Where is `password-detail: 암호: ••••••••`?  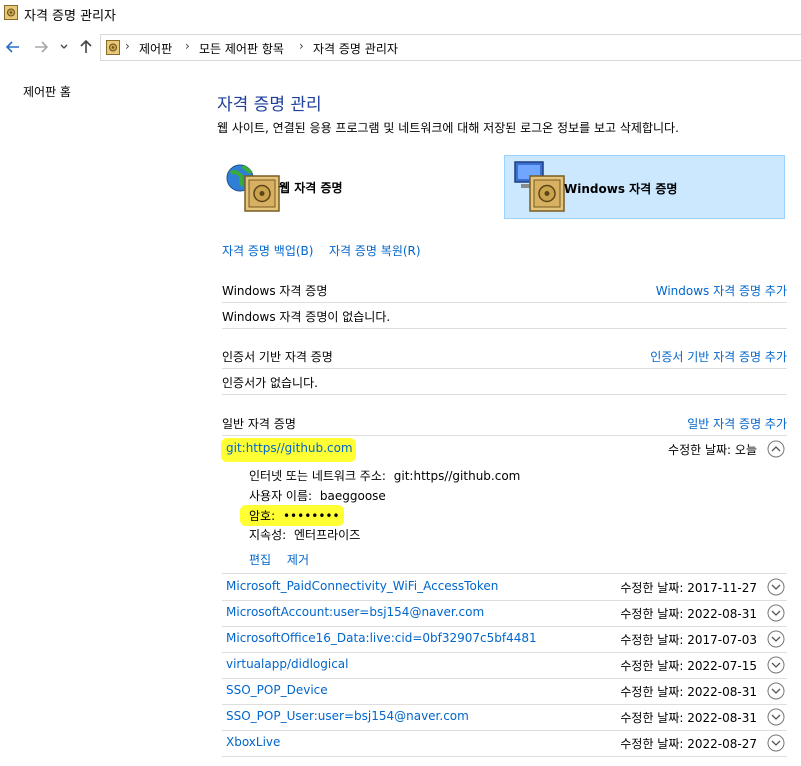
password-detail: 암호: •••••••• is located at coordinates (294, 515).